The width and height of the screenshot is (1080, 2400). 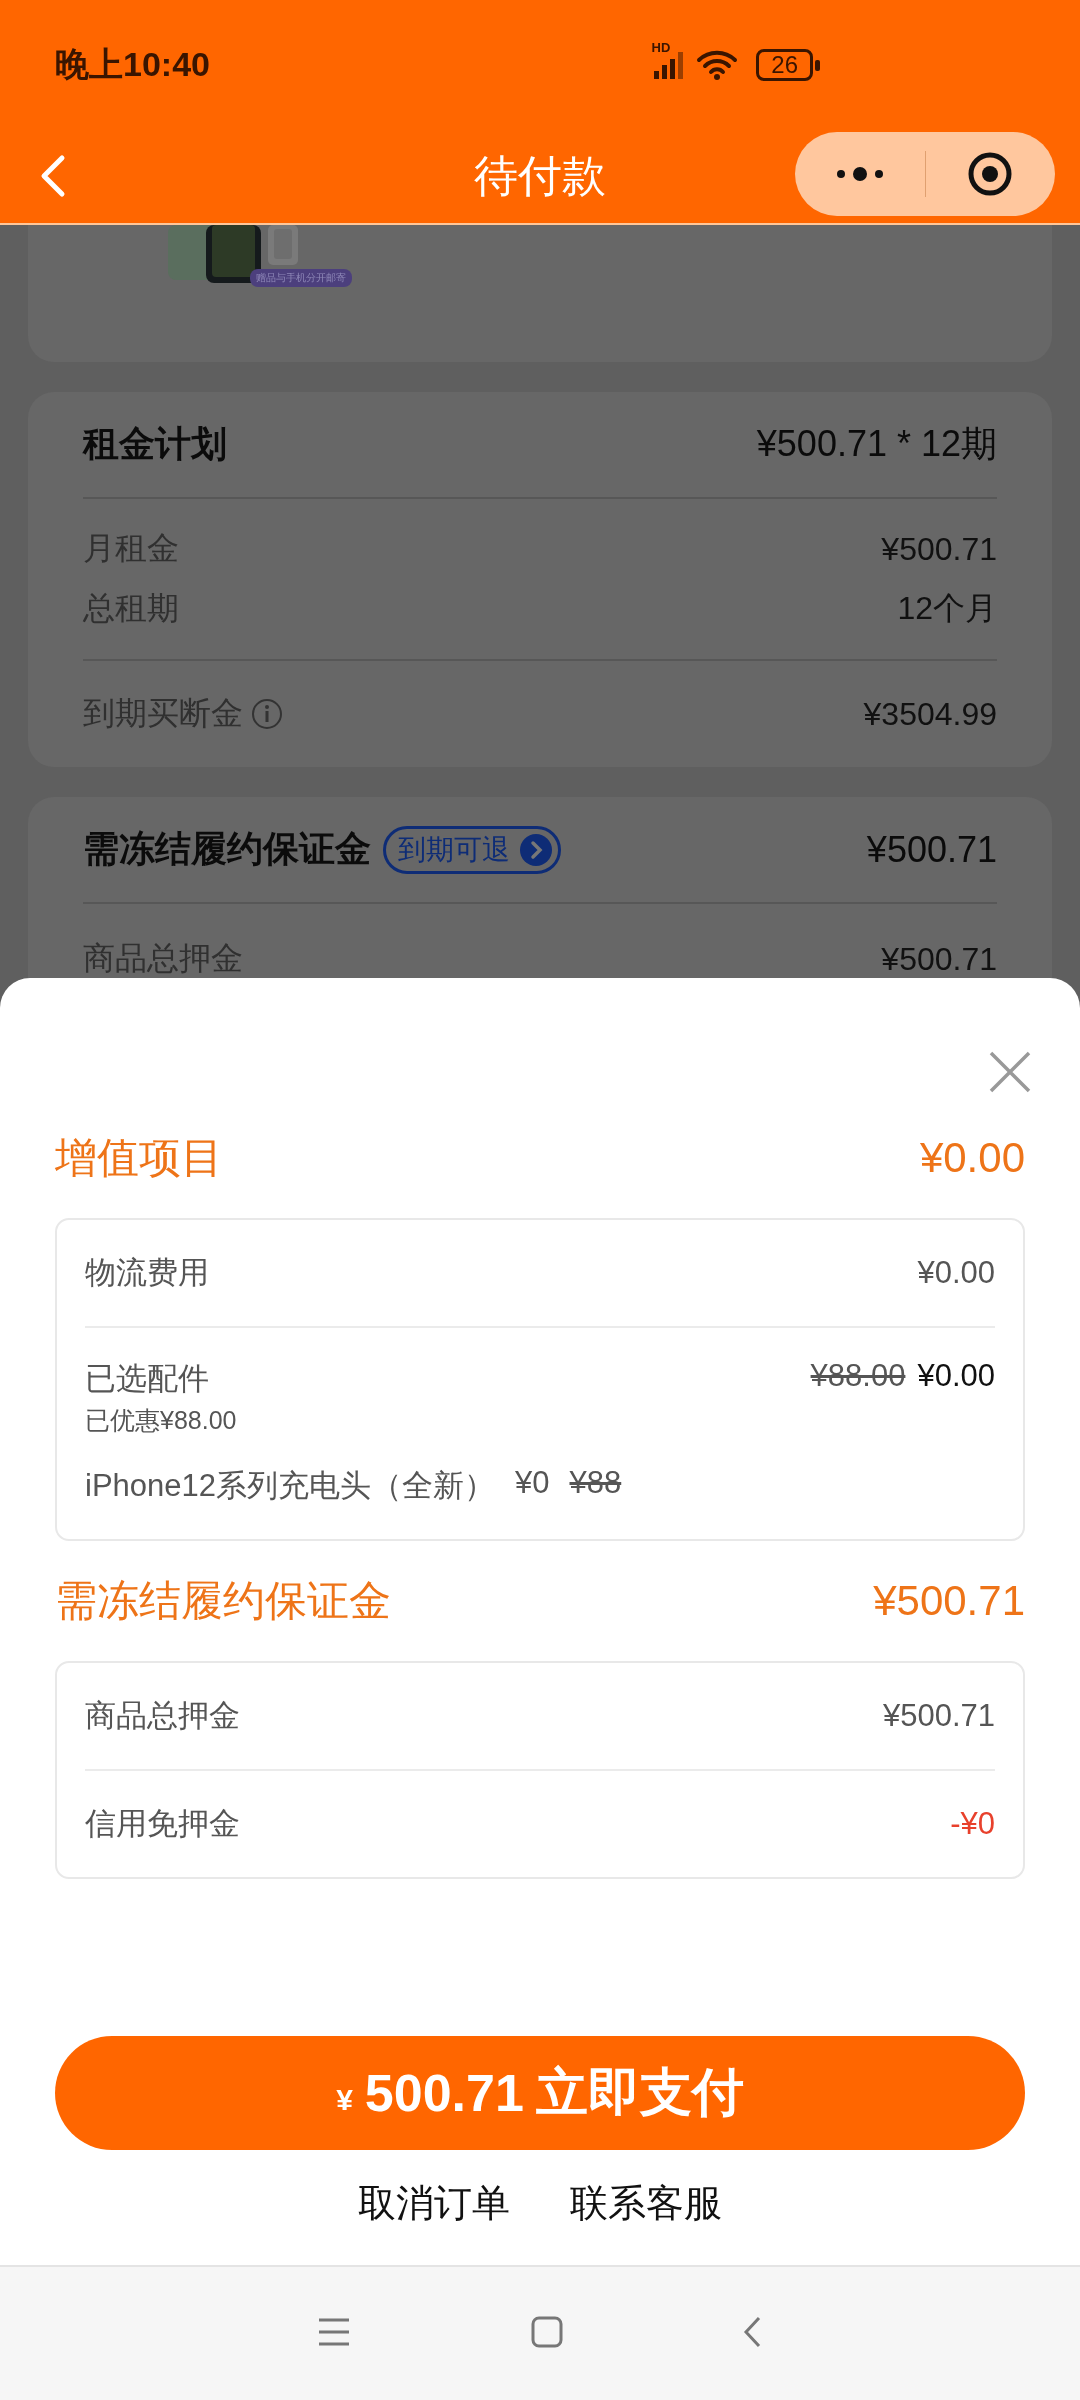 I want to click on accessory-price: ¥0, so click(x=532, y=1483).